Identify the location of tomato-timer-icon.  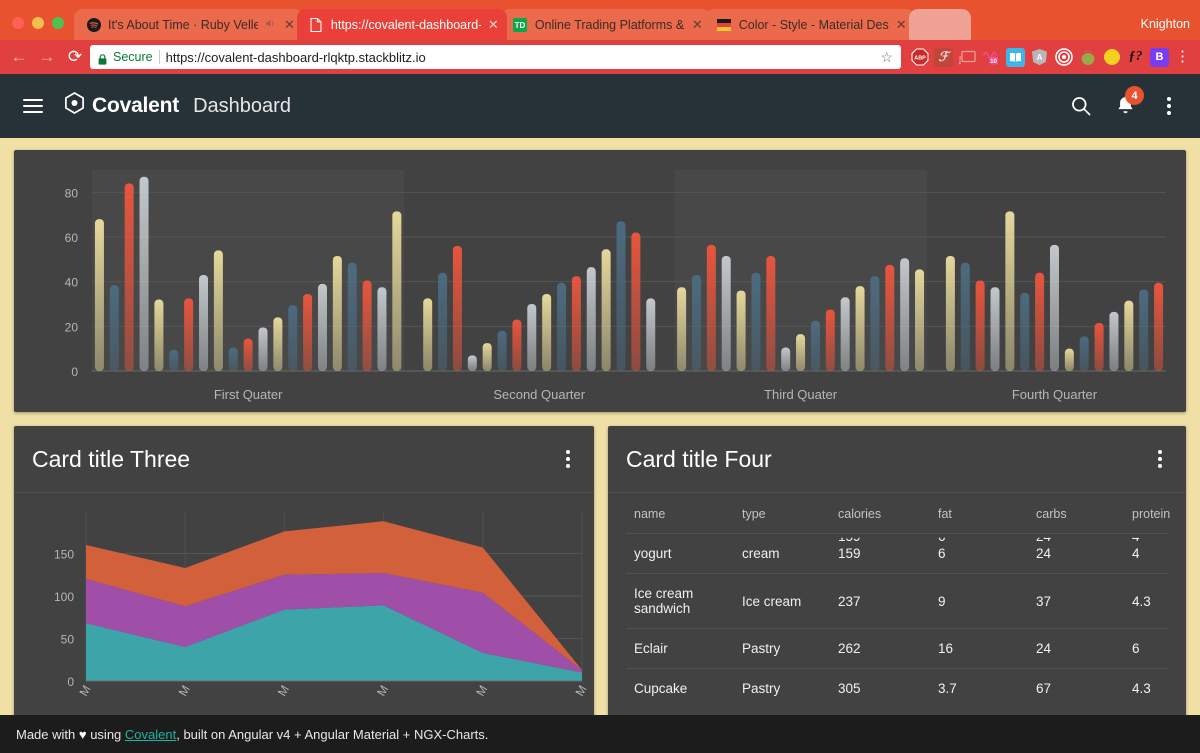
(1087, 57).